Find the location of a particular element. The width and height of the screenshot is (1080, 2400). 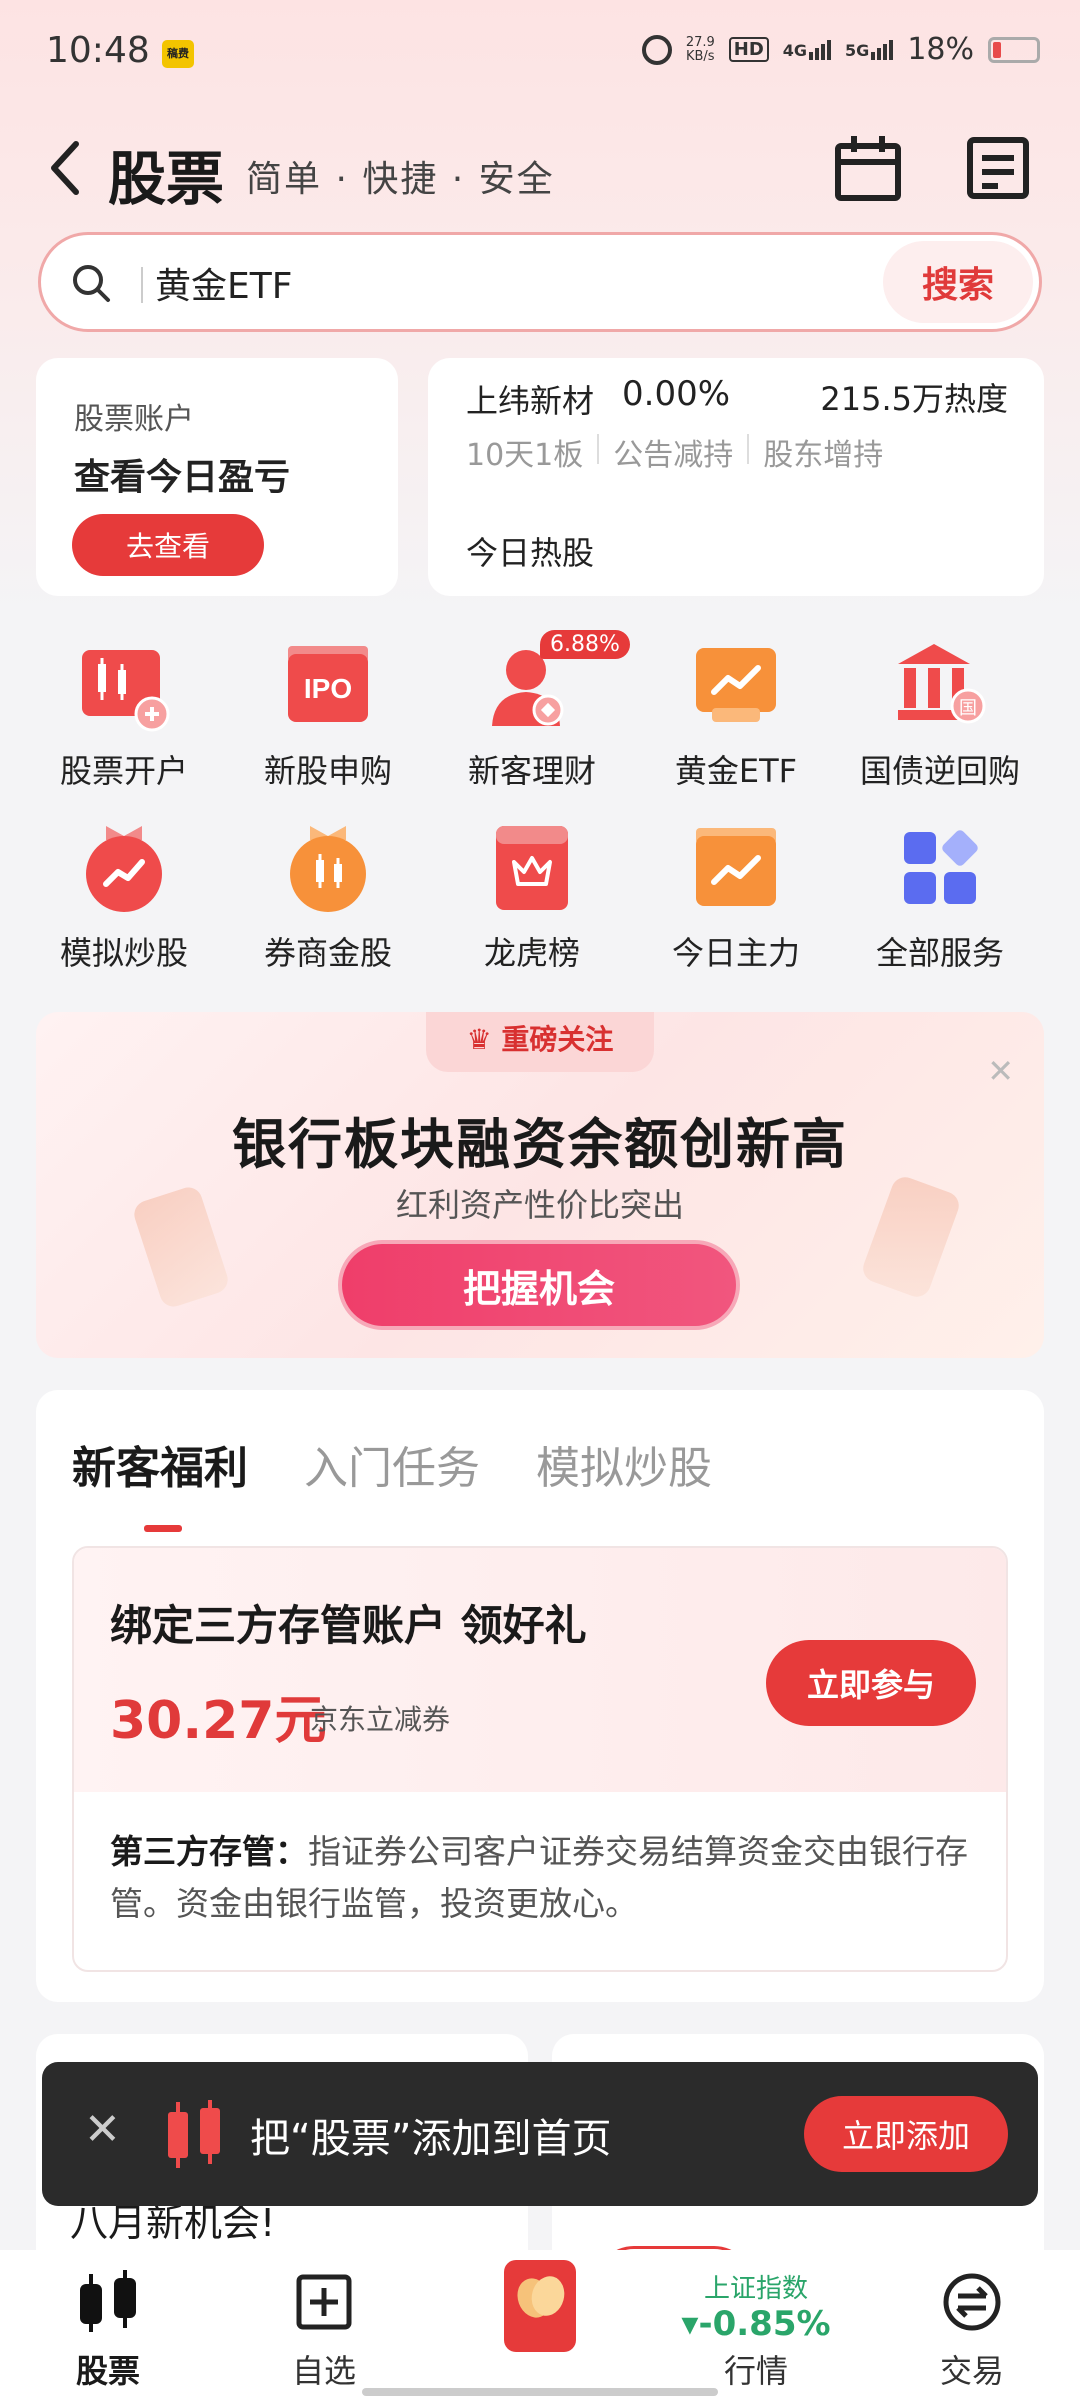

promo-banner: ♛ 重磅关注 ✕ 银行板块融资余额创新高 红利资产性价比突出 把握机会 is located at coordinates (540, 1185).